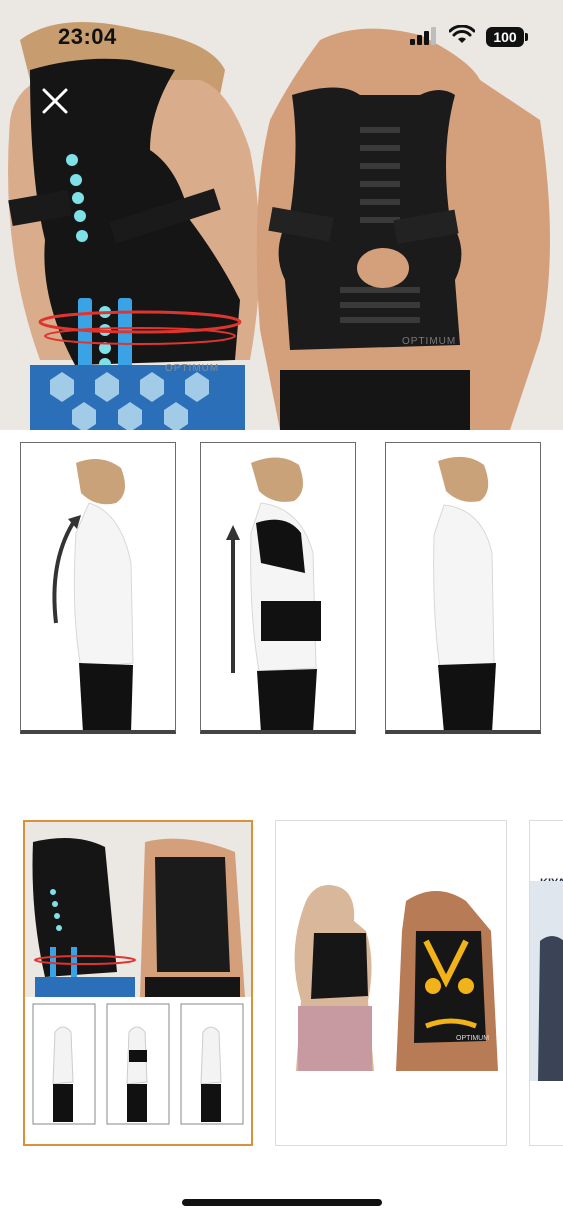 This screenshot has width=563, height=1219. I want to click on thumbnail-3-image, so click(546, 981).